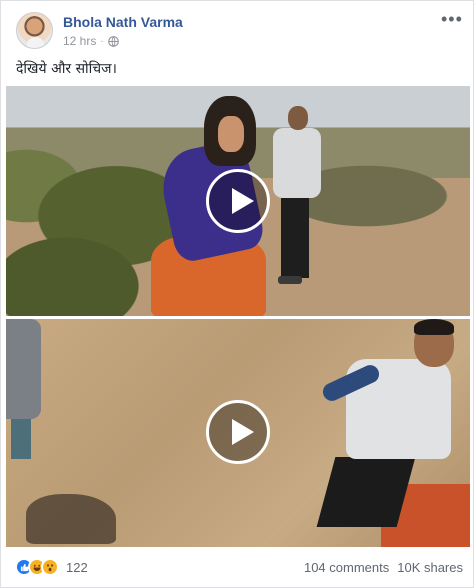 This screenshot has height=588, width=474. What do you see at coordinates (383, 433) in the screenshot?
I see `video-figure-reporter` at bounding box center [383, 433].